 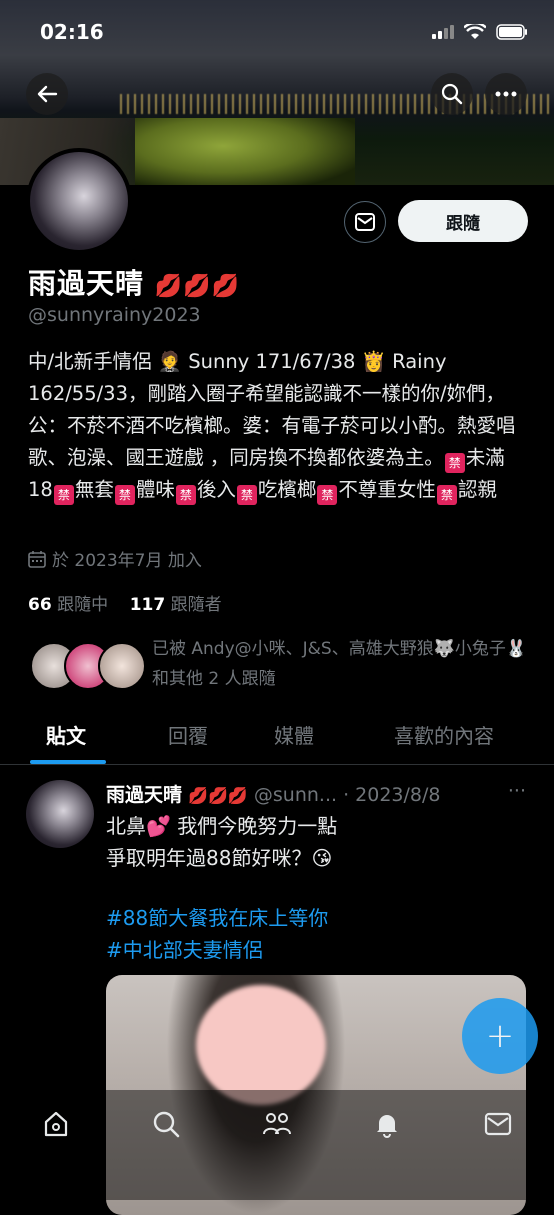 I want to click on nav-search, so click(x=166, y=1124).